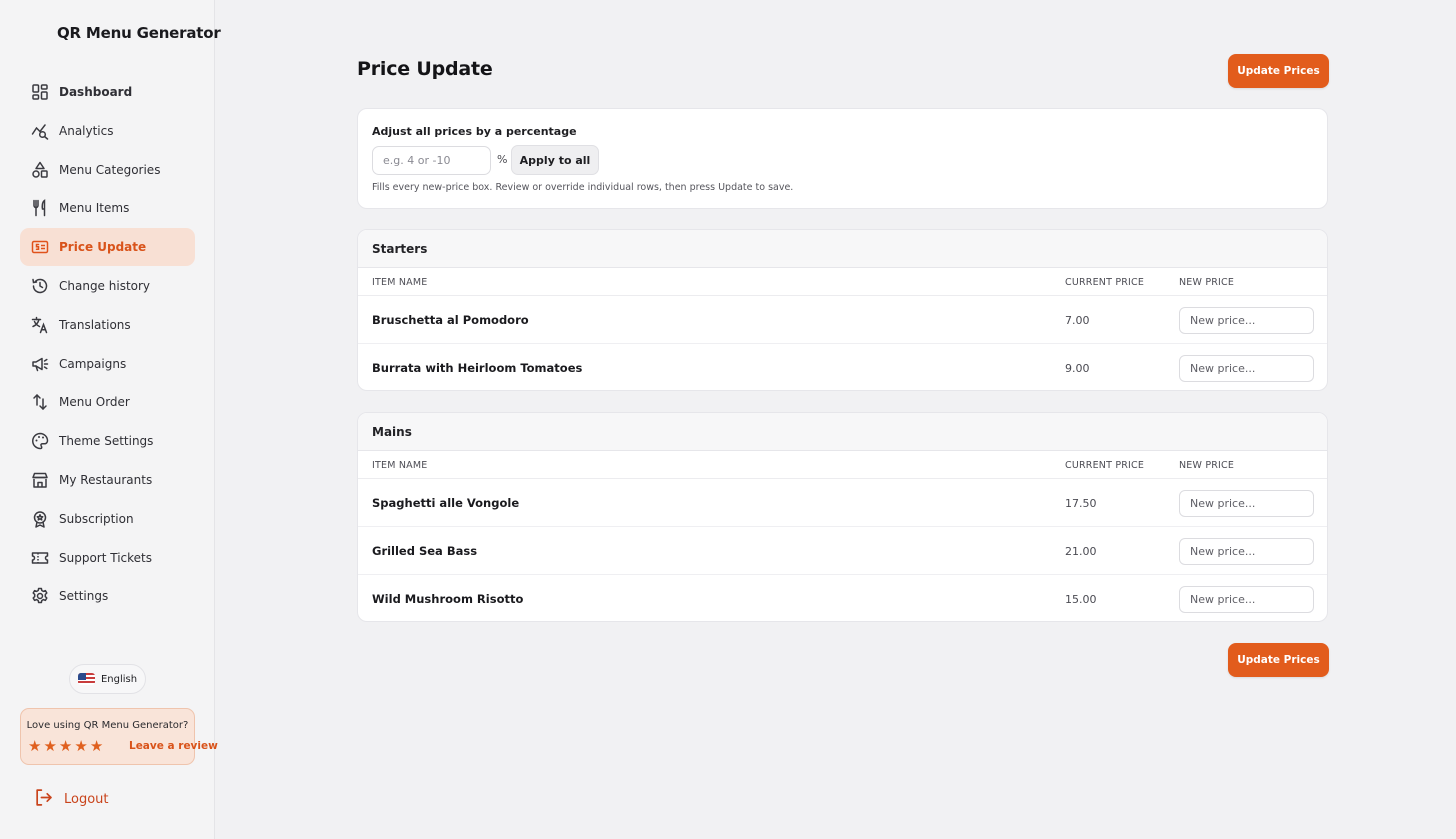  What do you see at coordinates (40, 170) in the screenshot?
I see `categories-icon` at bounding box center [40, 170].